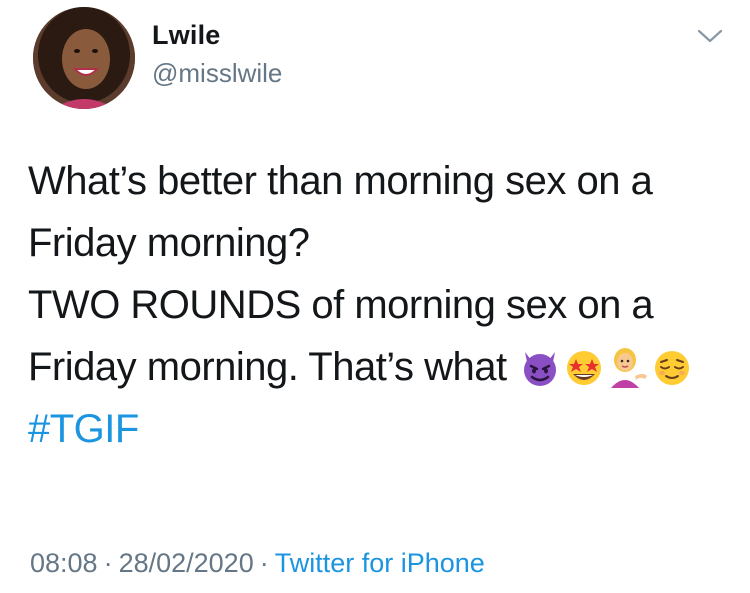 This screenshot has height=593, width=750. Describe the element at coordinates (186, 35) in the screenshot. I see `author-name: Lwile` at that location.